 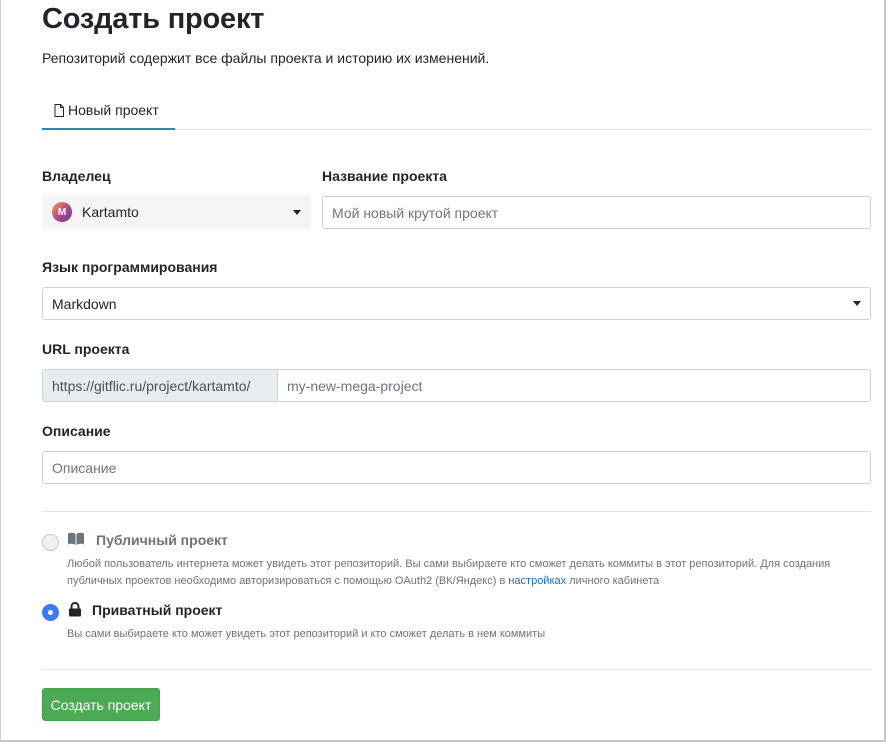 I want to click on url-prefix: https://gitflic.ru/project/kartamto/, so click(x=160, y=385).